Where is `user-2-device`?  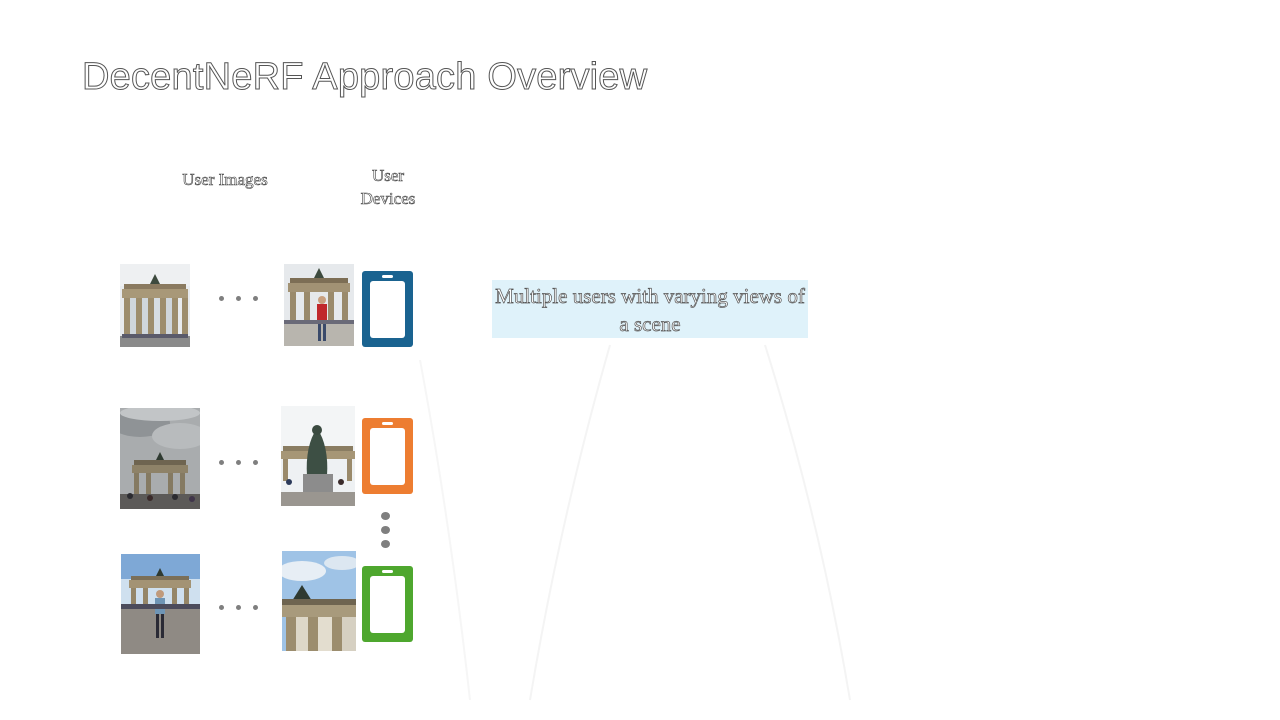 user-2-device is located at coordinates (387, 456).